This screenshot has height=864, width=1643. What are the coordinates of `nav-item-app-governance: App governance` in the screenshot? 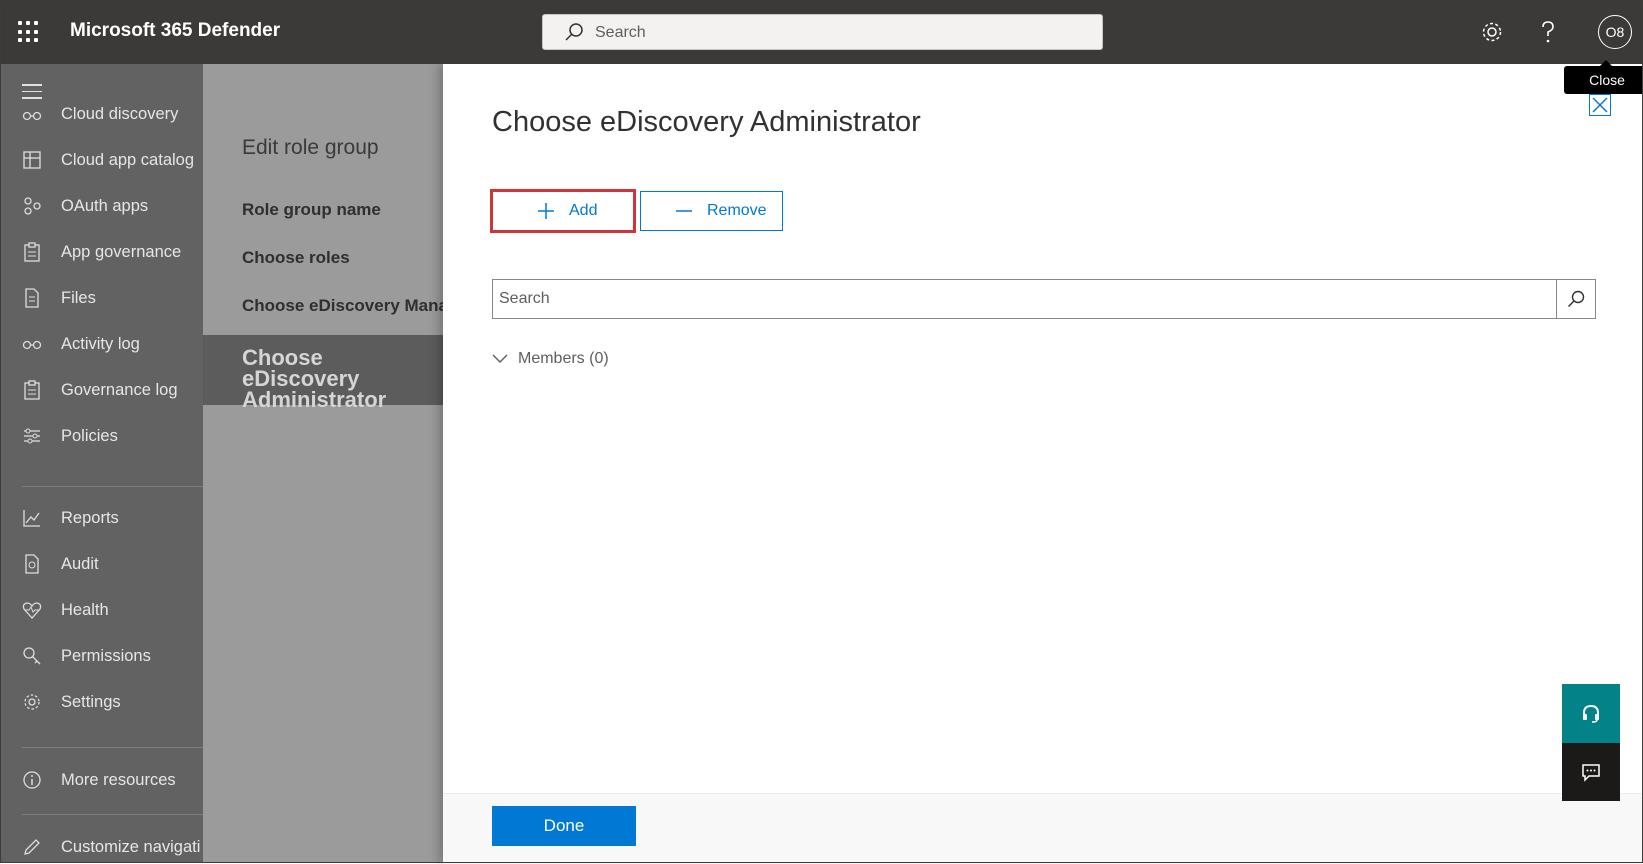 It's located at (101, 253).